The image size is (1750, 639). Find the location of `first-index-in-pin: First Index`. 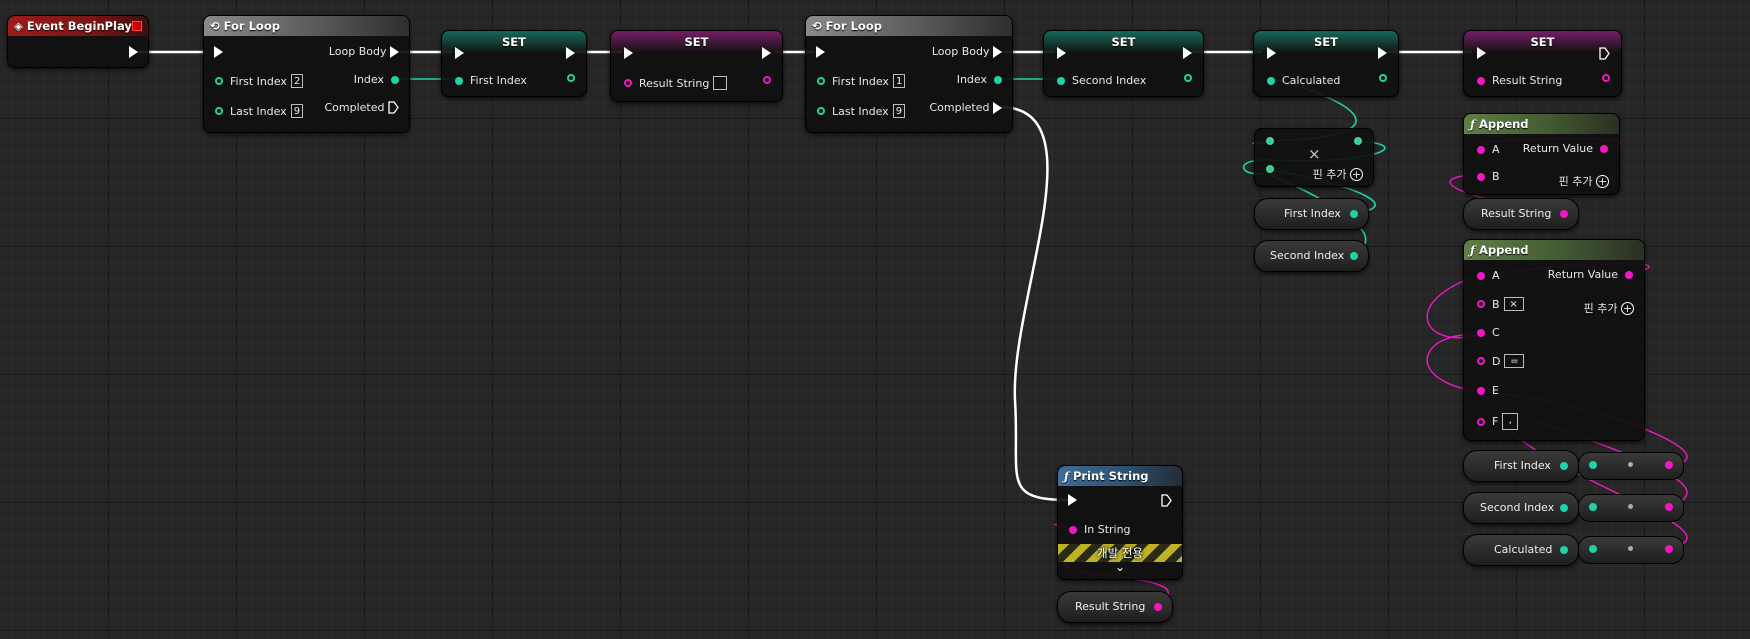

first-index-in-pin: First Index is located at coordinates (491, 80).